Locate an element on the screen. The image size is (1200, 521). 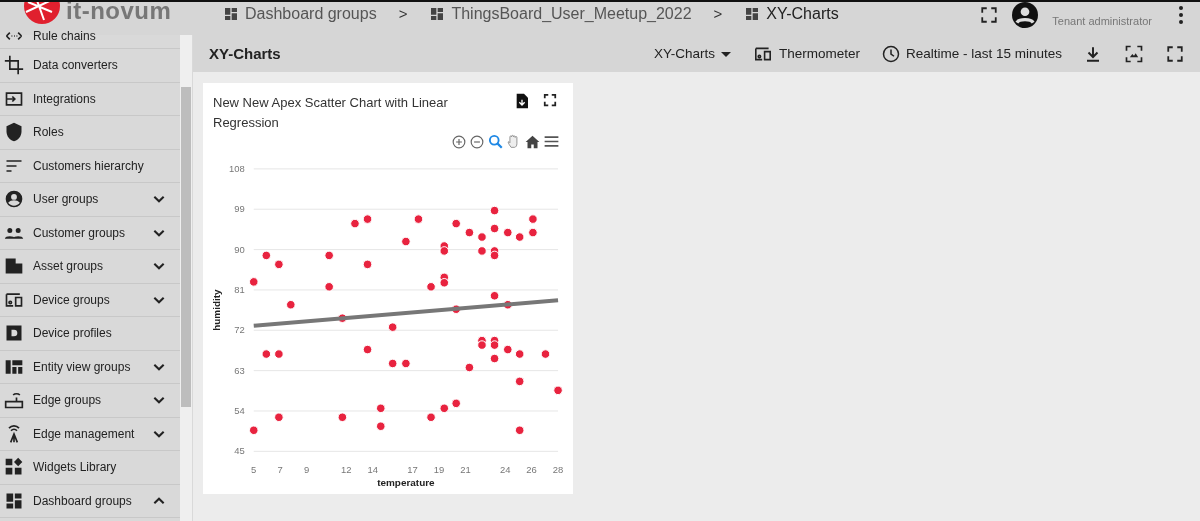
x-axis-label: temperature is located at coordinates (406, 483).